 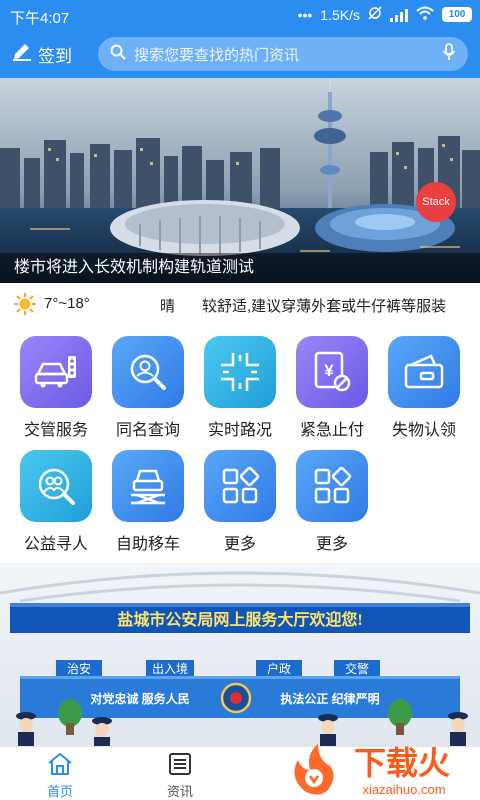 I want to click on weather-strip: 7°~18° 晴 较舒适,建议穿薄外套或牛仔裤等服装, so click(x=240, y=304).